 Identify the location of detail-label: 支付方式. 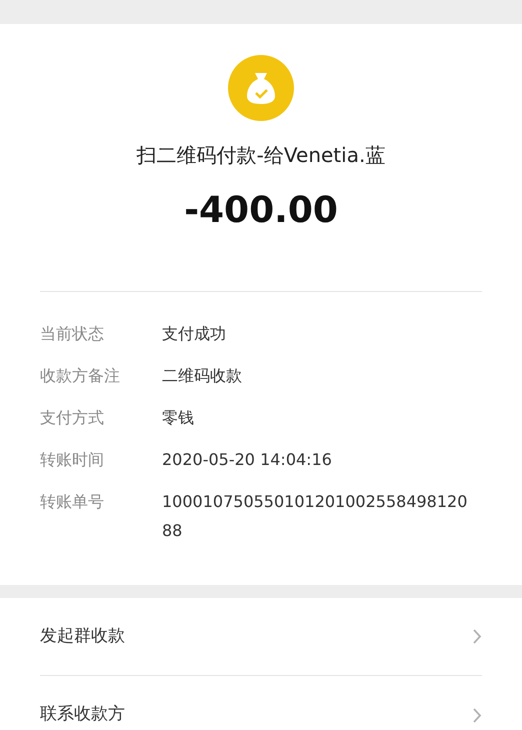
(72, 418).